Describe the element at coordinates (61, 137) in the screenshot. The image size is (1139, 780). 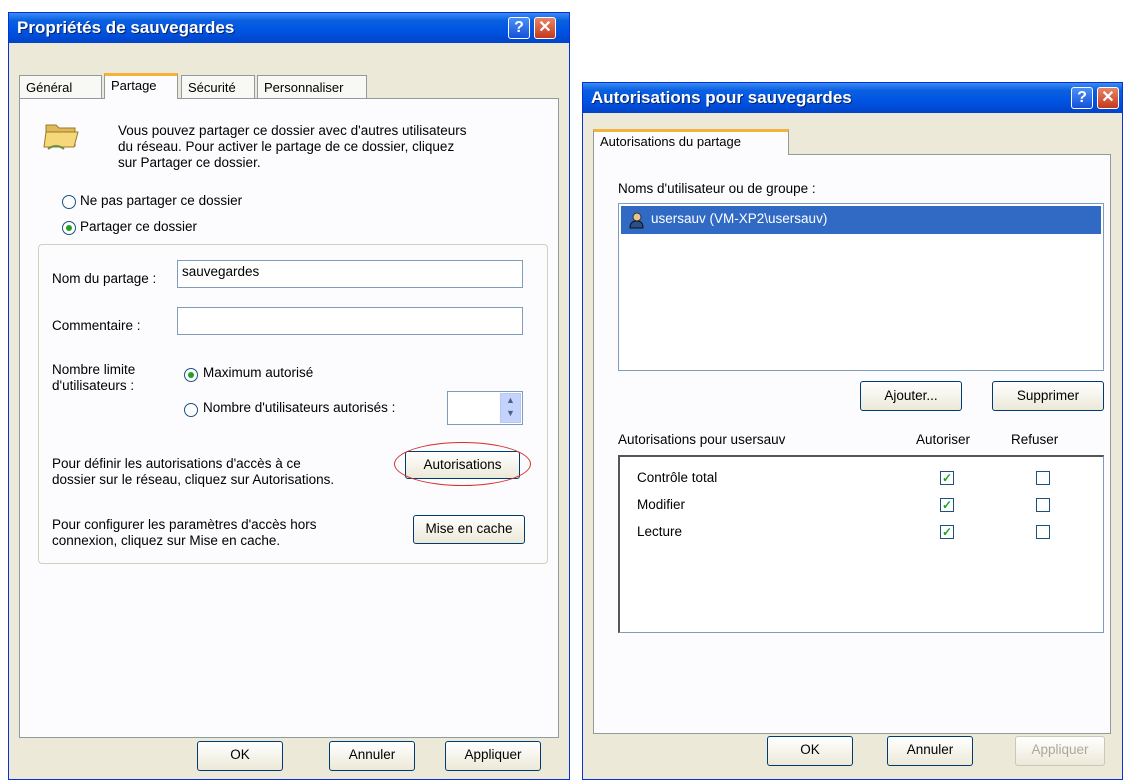
I see `shared-folder-icon` at that location.